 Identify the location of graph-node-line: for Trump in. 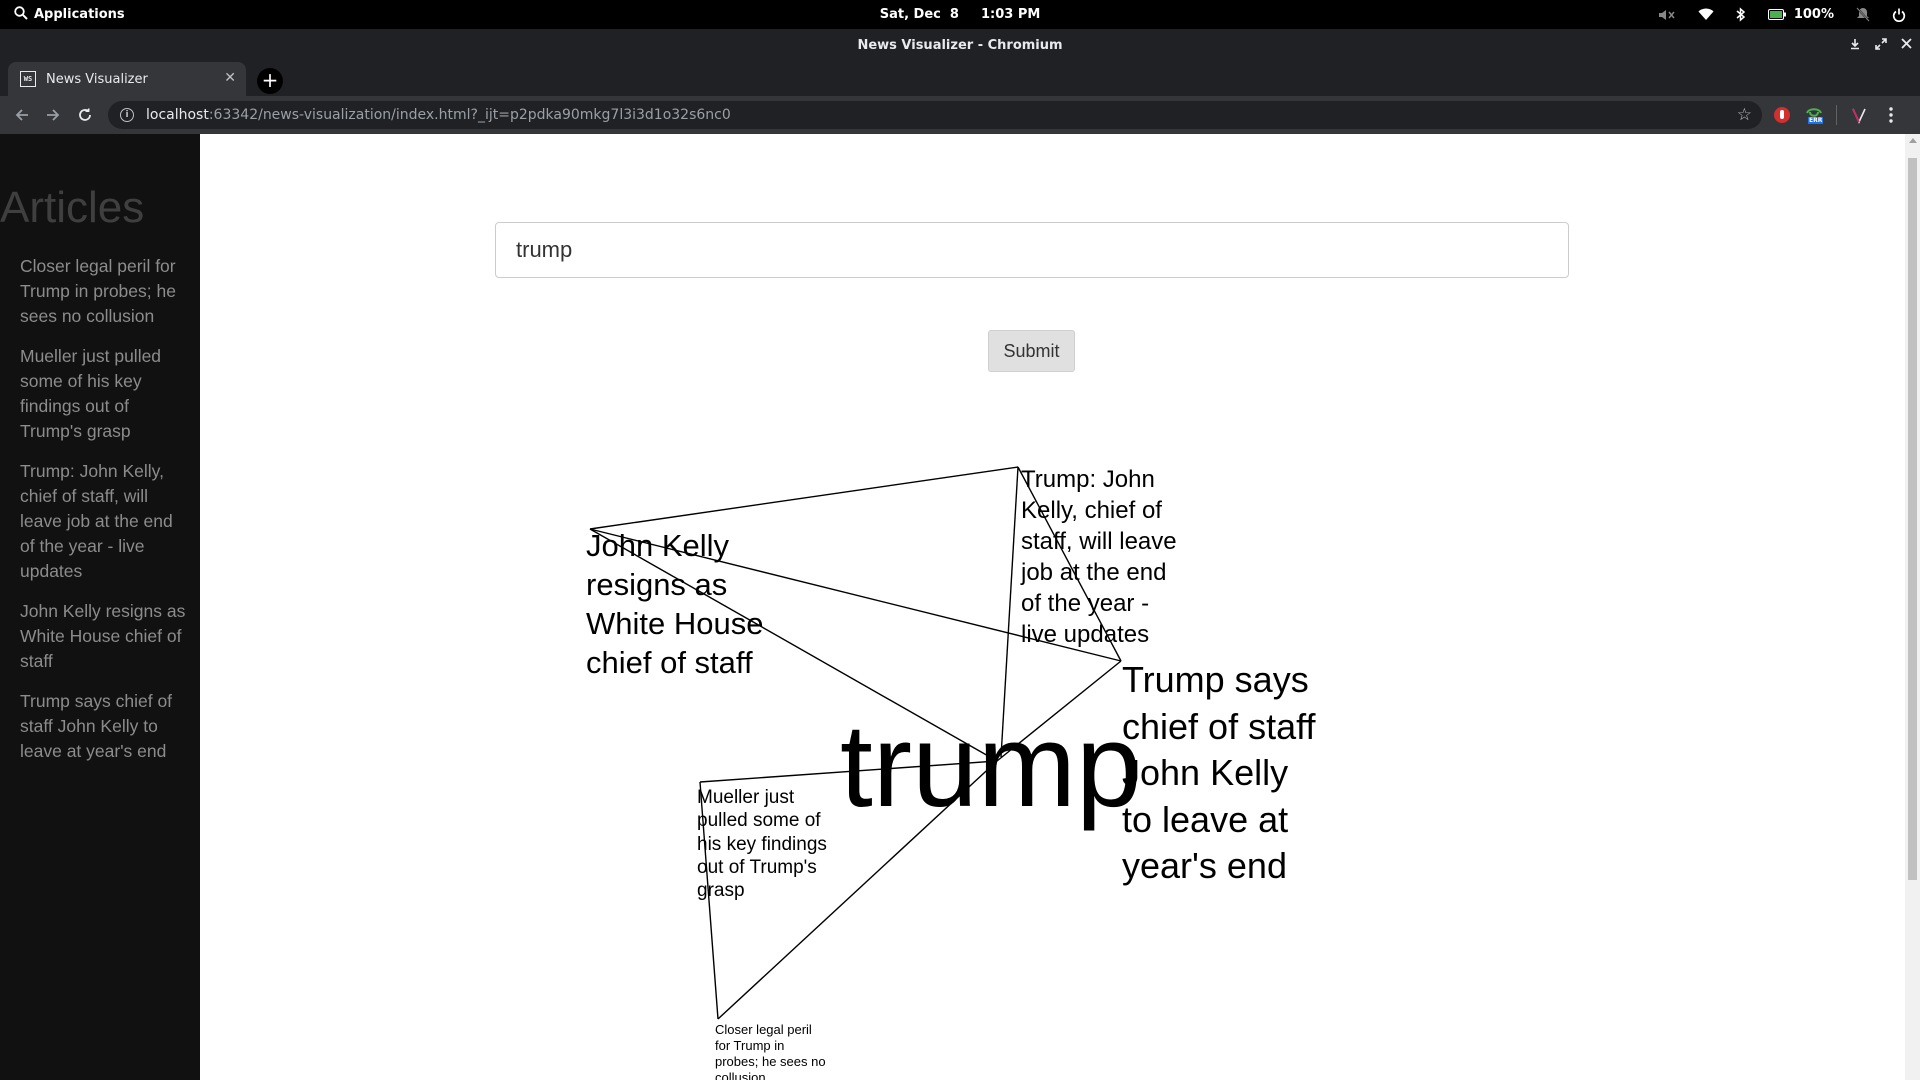
(749, 1045).